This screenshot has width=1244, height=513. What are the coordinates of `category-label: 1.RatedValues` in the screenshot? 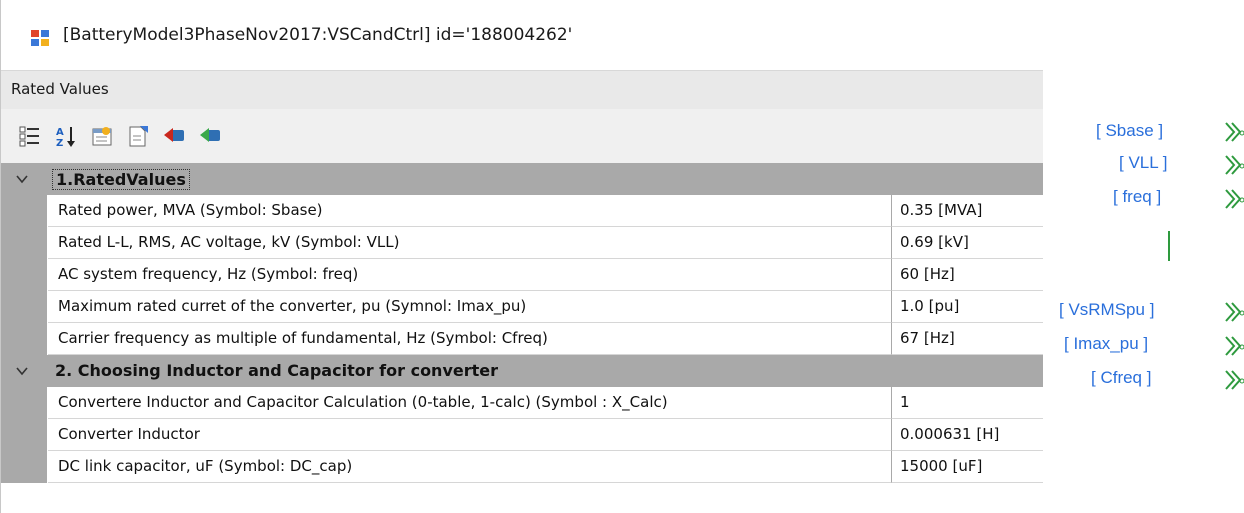 It's located at (121, 179).